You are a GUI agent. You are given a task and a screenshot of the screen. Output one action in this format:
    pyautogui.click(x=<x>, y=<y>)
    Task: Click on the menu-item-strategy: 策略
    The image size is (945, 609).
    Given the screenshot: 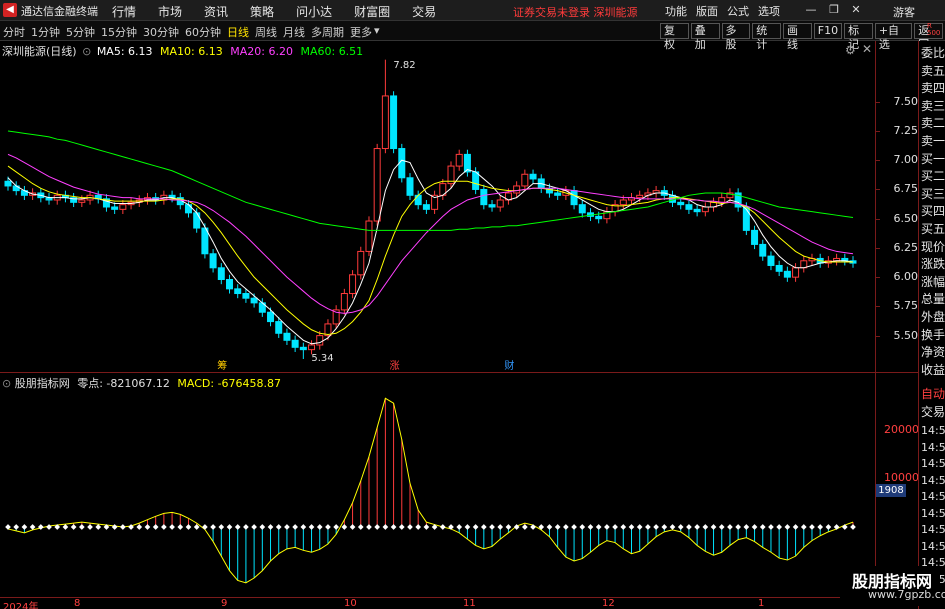 What is the action you would take?
    pyautogui.click(x=262, y=11)
    